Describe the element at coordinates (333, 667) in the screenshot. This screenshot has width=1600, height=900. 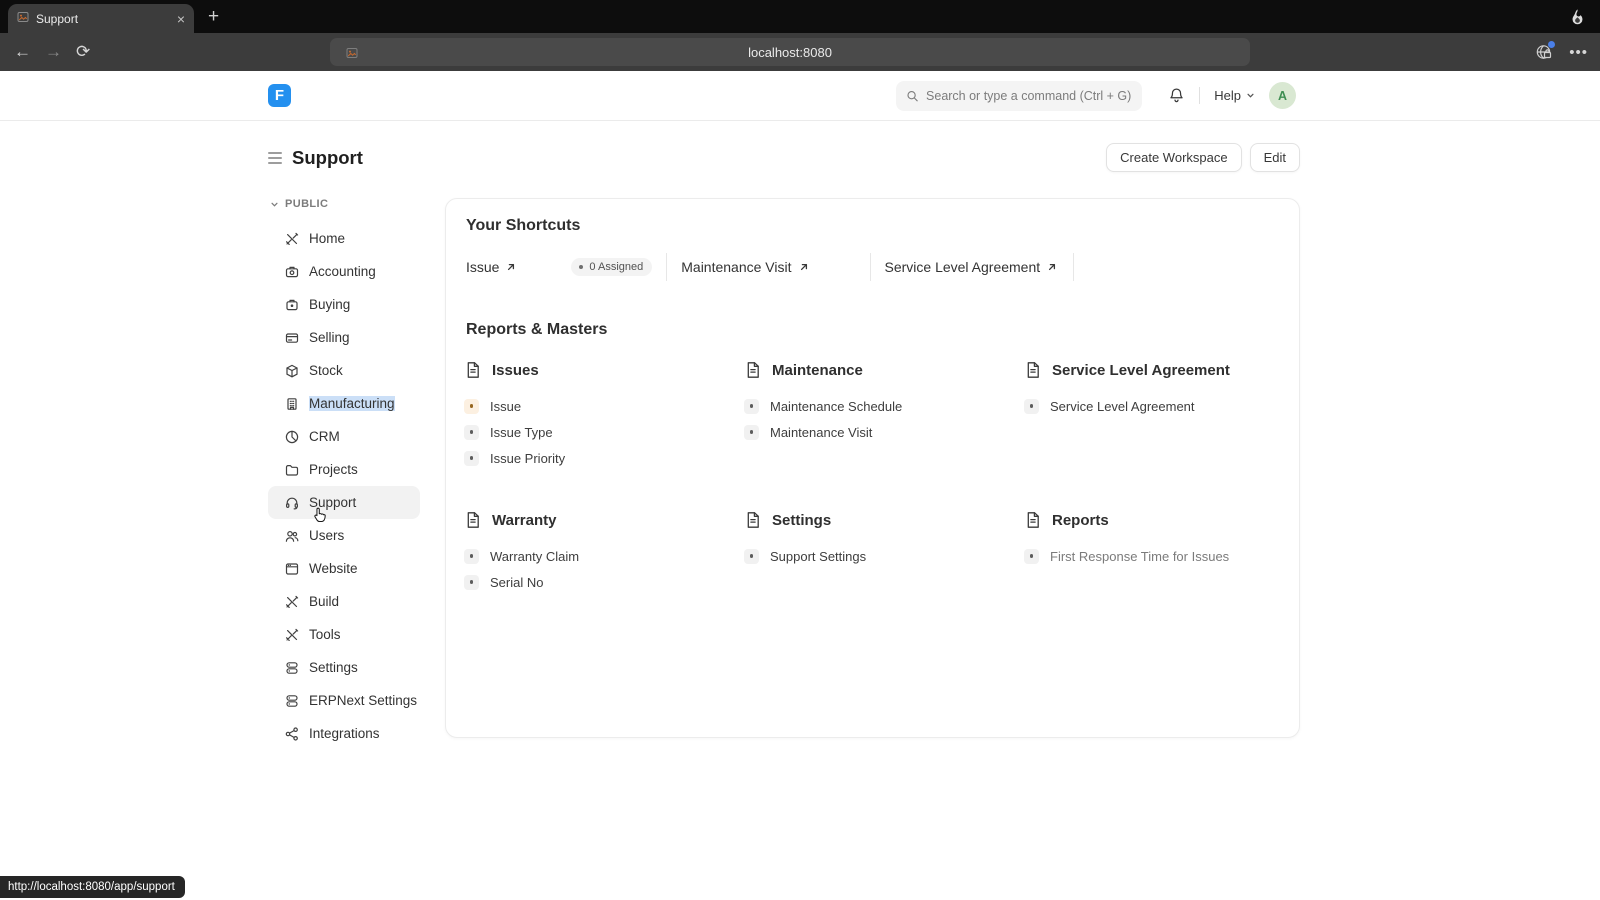
I see `sidebar-item-label: Settings` at that location.